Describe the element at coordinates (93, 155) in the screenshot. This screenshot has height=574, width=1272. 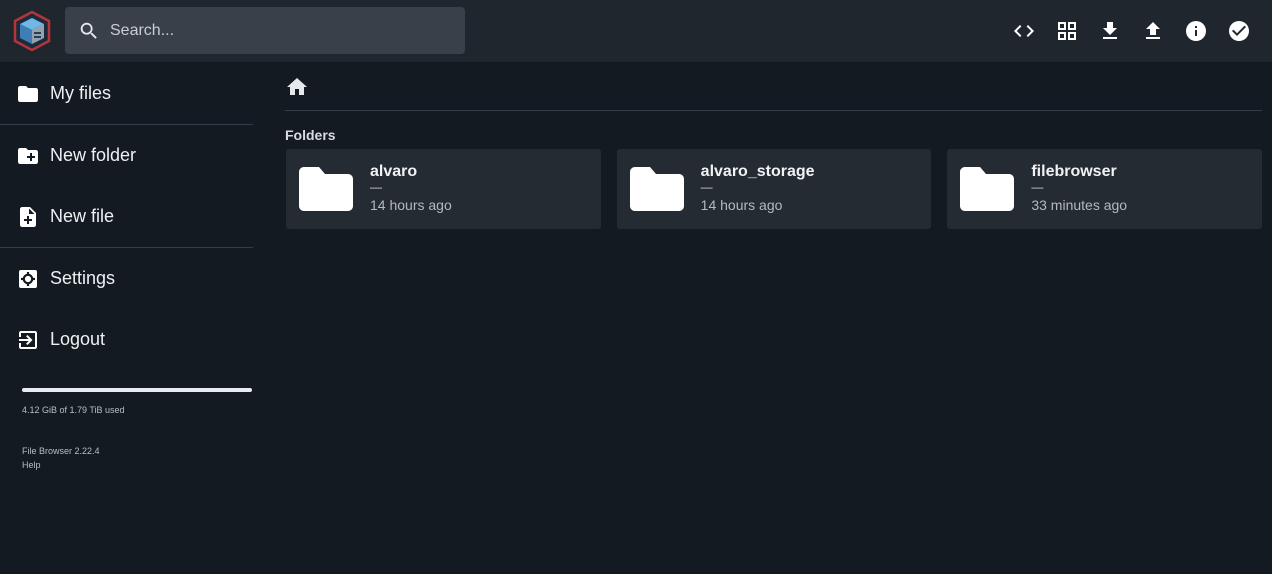
I see `sidebar-item-label: New folder` at that location.